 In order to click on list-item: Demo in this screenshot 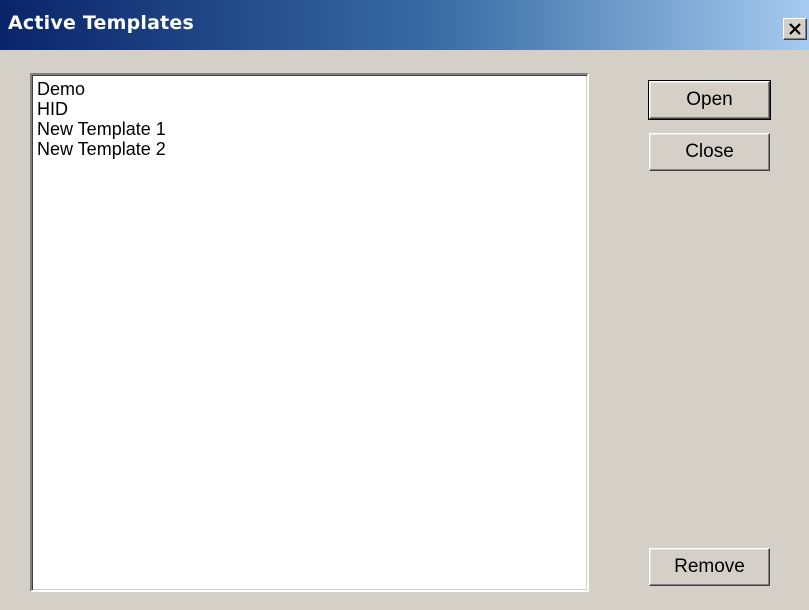, I will do `click(312, 89)`.